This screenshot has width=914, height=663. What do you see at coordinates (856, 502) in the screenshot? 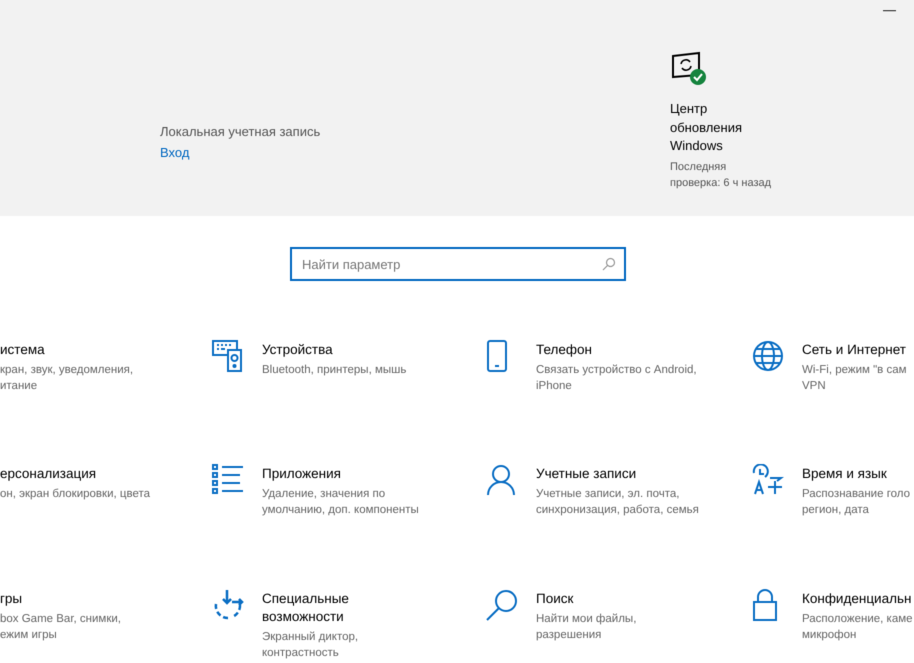
I see `category-description: Распознавание голо регион, дата` at bounding box center [856, 502].